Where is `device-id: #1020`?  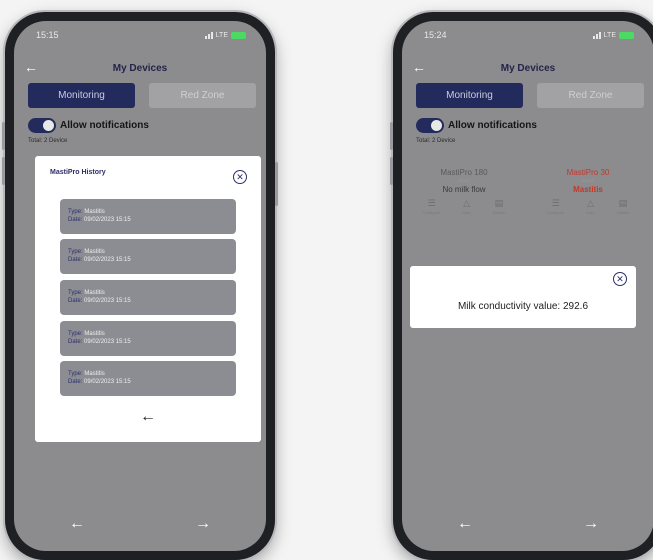 device-id: #1020 is located at coordinates (464, 180).